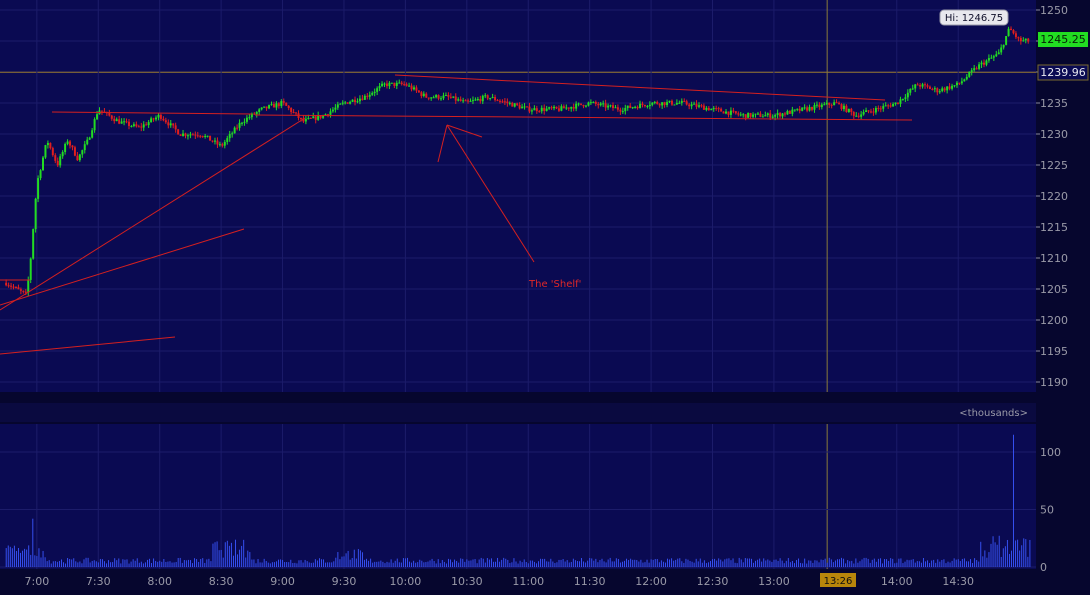 The image size is (1090, 595). What do you see at coordinates (221, 581) in the screenshot?
I see `time-tick-label: 8:30` at bounding box center [221, 581].